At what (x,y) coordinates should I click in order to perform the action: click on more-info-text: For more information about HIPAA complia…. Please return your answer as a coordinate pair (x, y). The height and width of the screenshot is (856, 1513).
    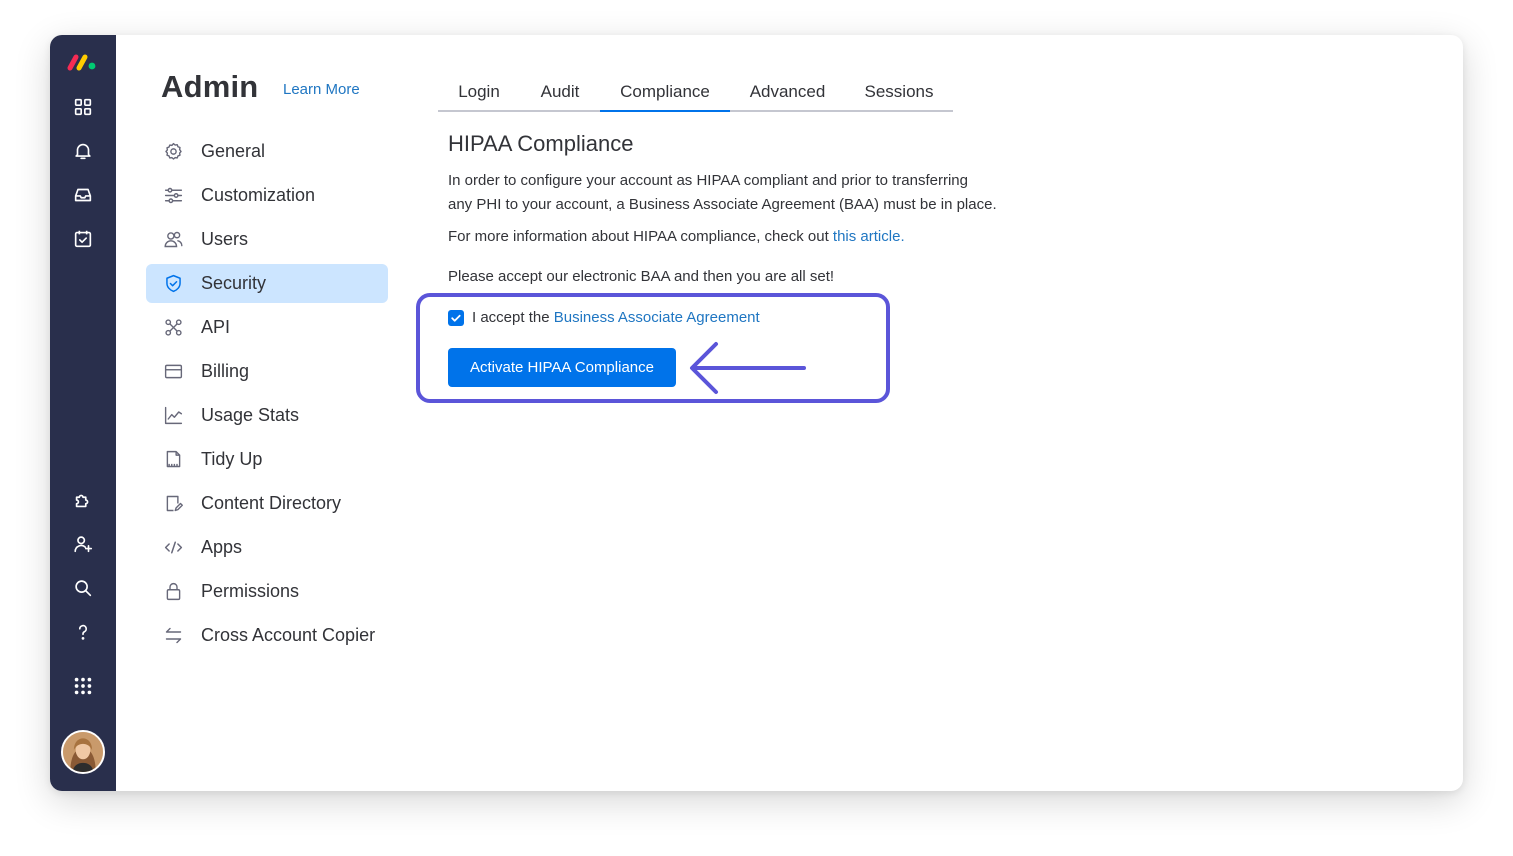
    Looking at the image, I should click on (758, 237).